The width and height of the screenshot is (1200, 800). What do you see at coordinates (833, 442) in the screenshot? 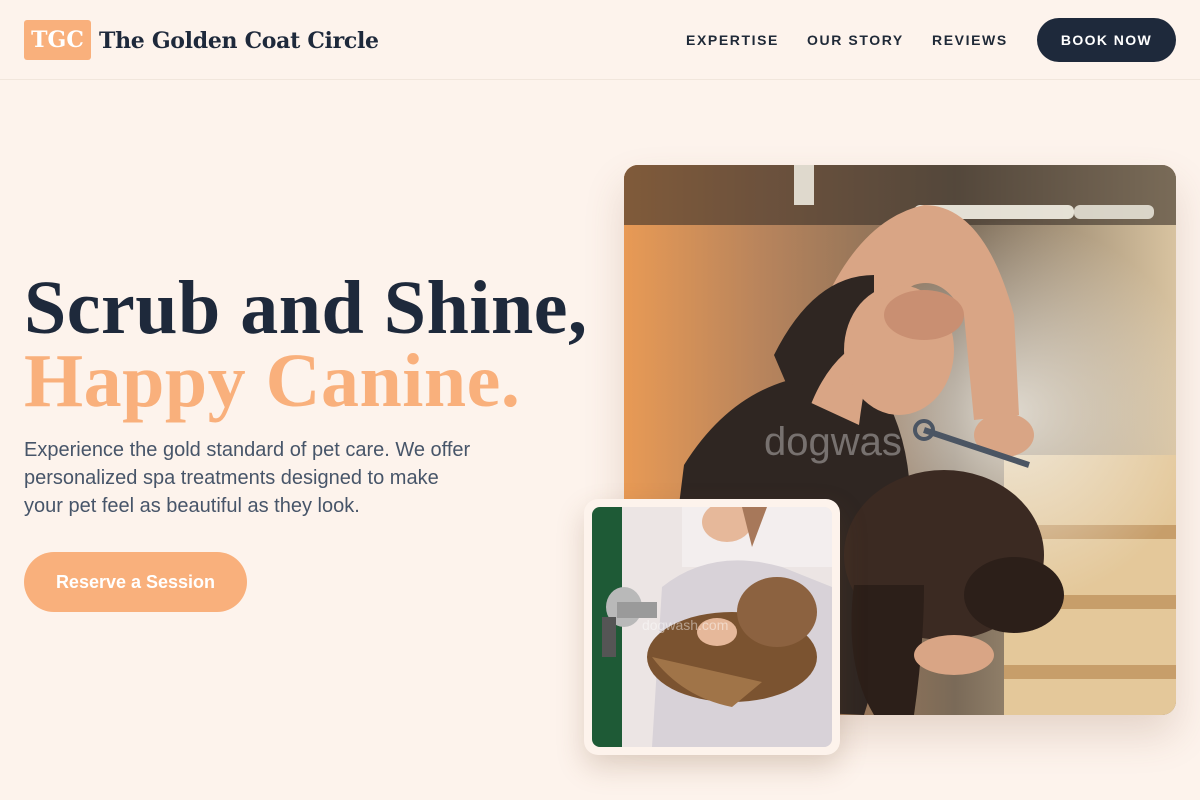
I see `main-photo-watermark: dogwas` at bounding box center [833, 442].